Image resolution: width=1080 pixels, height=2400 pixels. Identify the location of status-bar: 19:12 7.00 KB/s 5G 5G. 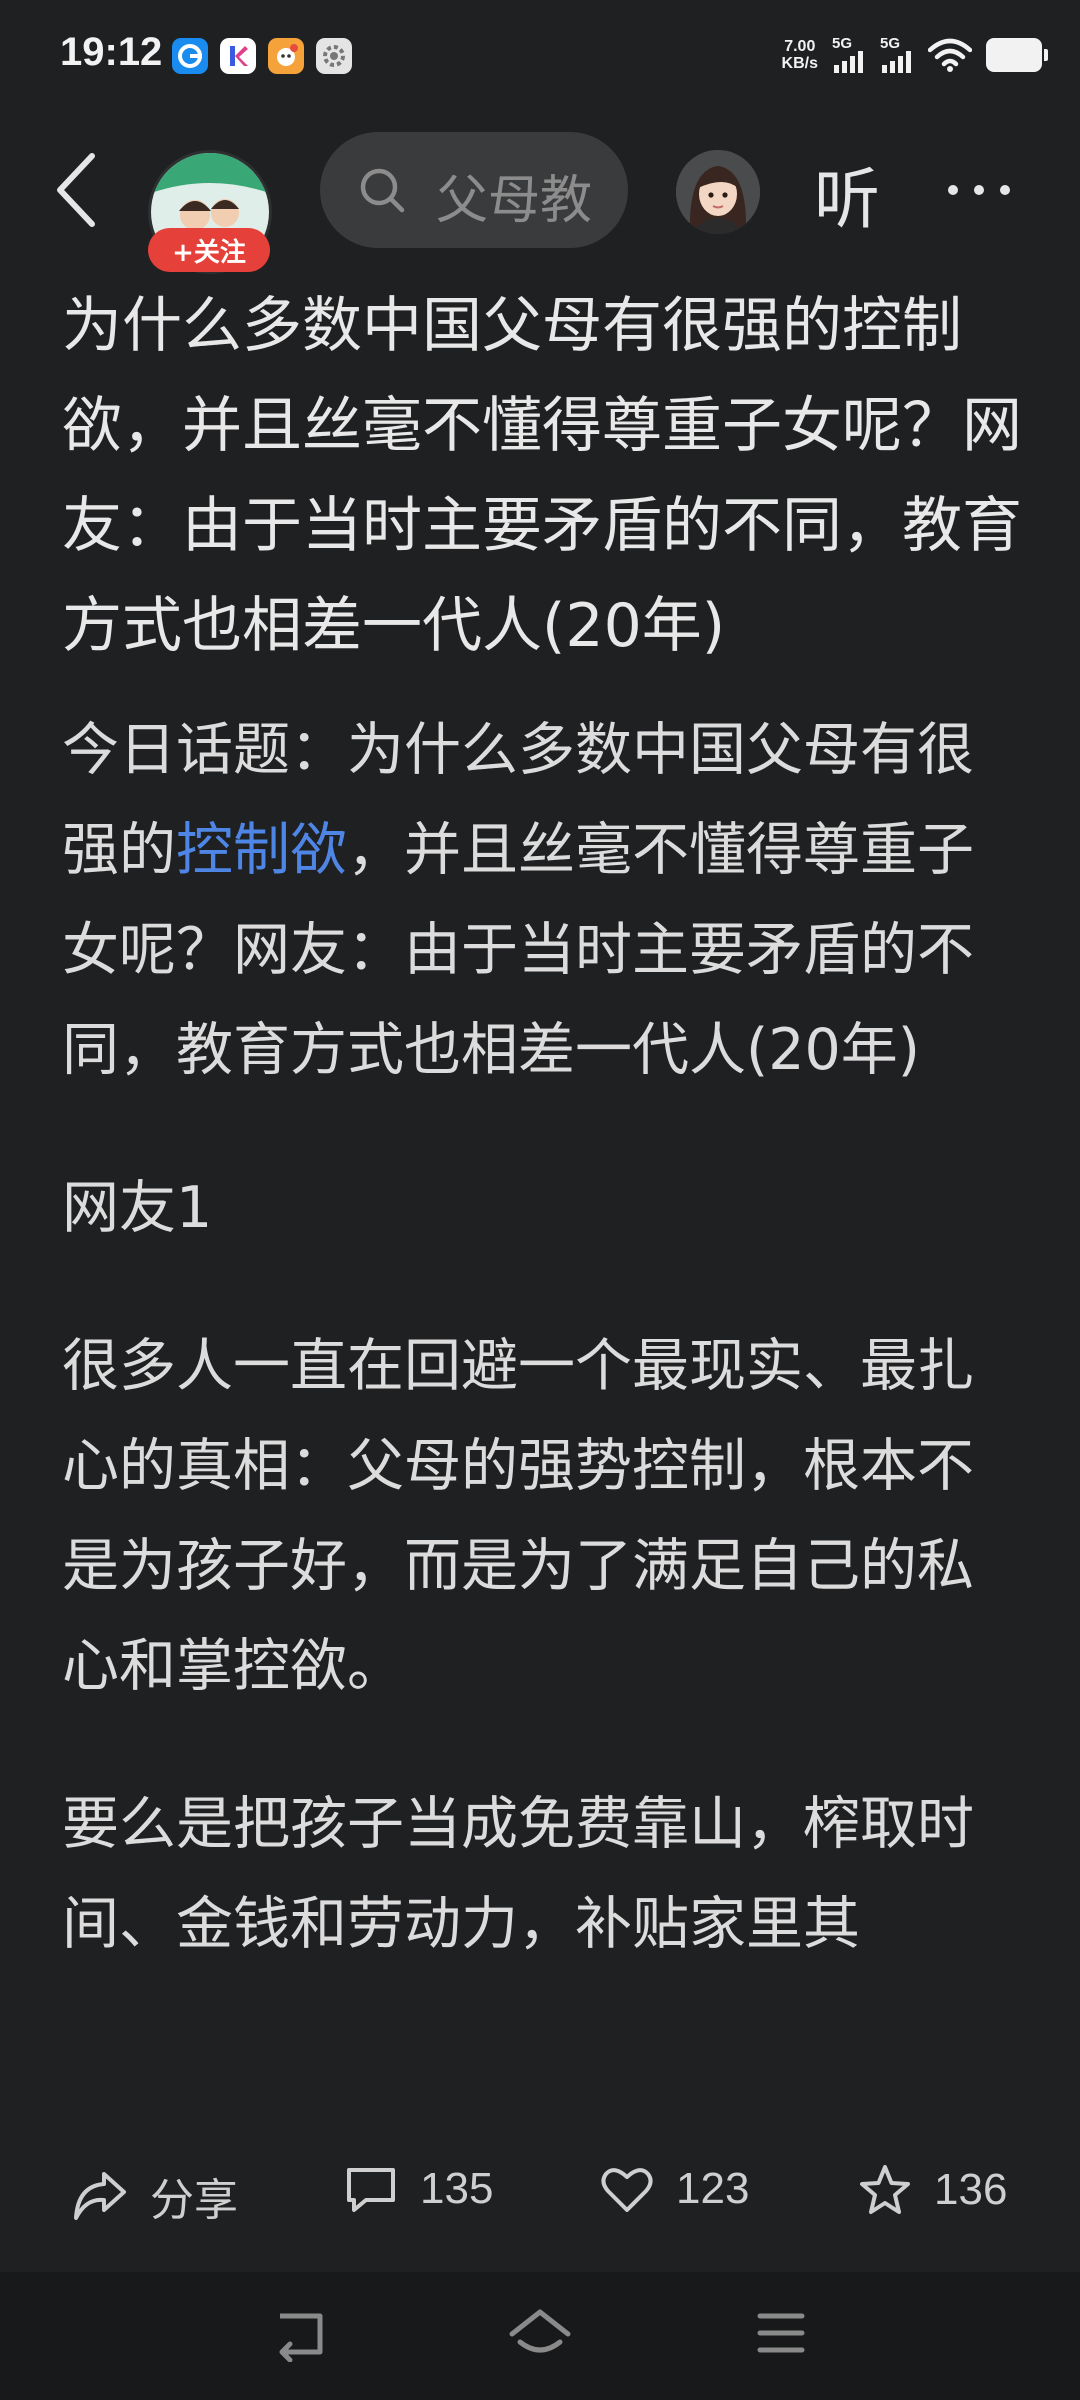
(540, 56).